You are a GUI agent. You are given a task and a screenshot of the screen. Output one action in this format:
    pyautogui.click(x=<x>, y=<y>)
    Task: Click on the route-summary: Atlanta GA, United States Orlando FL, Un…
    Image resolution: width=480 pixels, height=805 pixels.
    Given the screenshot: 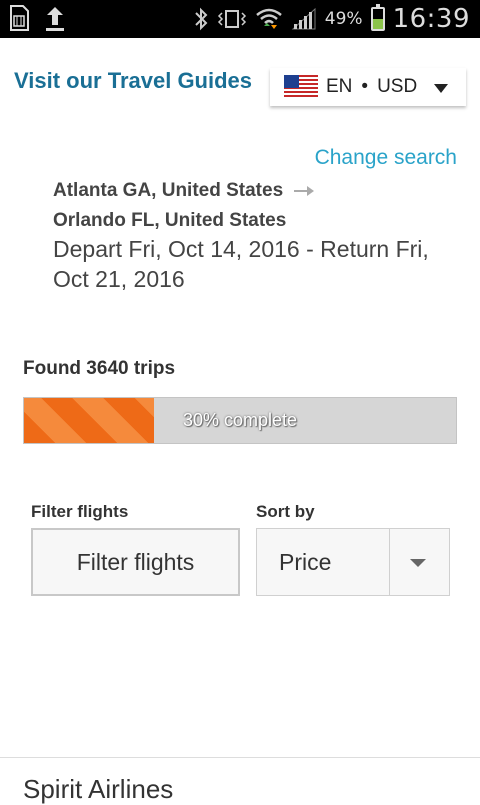 What is the action you would take?
    pyautogui.click(x=184, y=206)
    